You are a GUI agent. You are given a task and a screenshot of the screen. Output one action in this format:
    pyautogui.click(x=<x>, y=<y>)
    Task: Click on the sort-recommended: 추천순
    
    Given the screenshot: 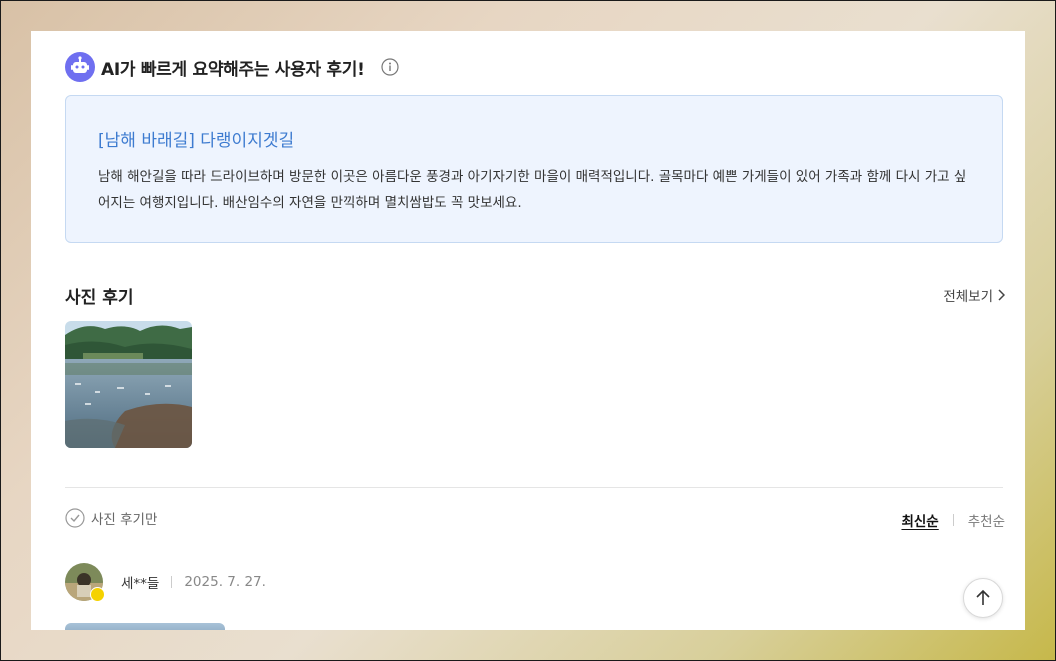 What is the action you would take?
    pyautogui.click(x=986, y=520)
    